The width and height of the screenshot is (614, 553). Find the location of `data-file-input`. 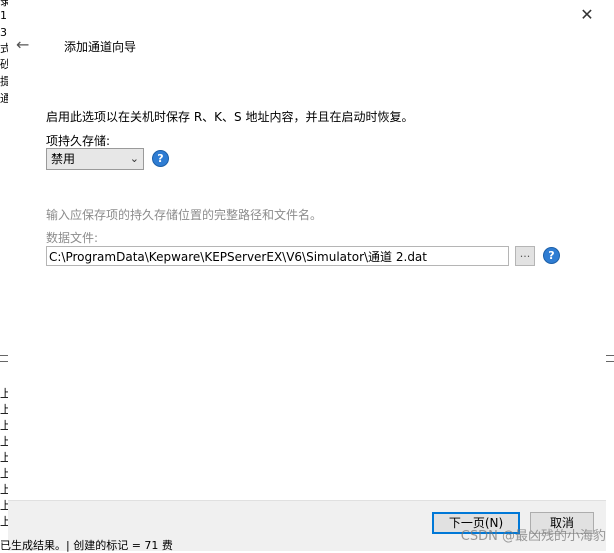

data-file-input is located at coordinates (277, 256).